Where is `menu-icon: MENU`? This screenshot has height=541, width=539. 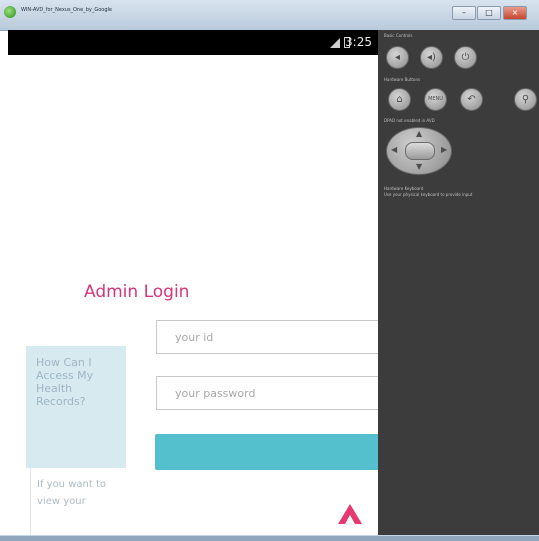 menu-icon: MENU is located at coordinates (435, 99).